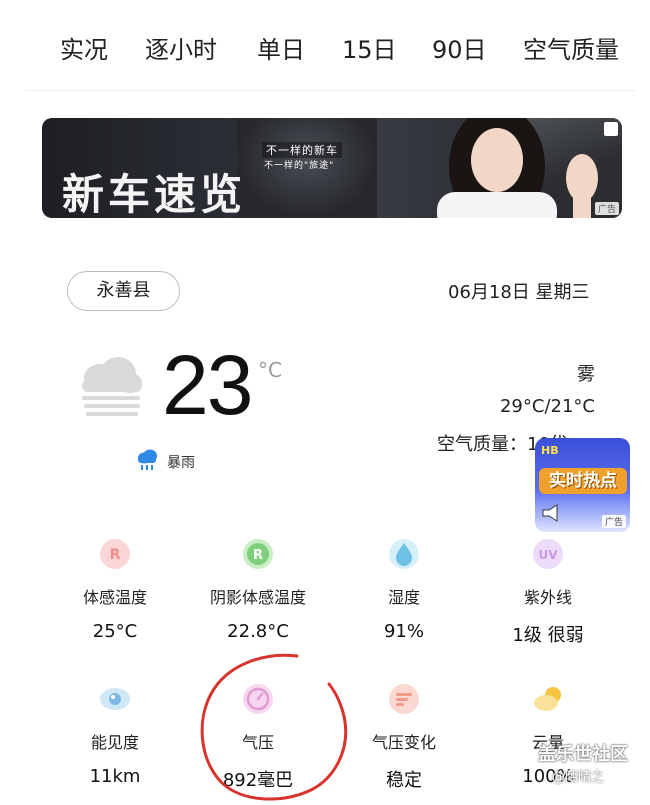  I want to click on detail-value: 稳定, so click(404, 780).